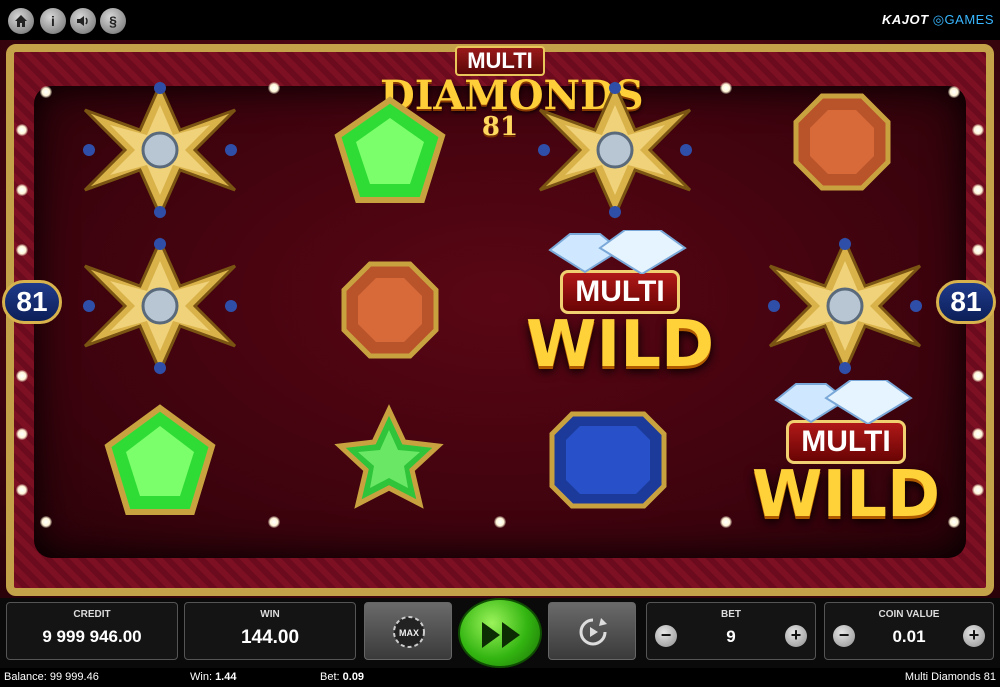  What do you see at coordinates (92, 636) in the screenshot?
I see `credit-value: 9 999 946.00` at bounding box center [92, 636].